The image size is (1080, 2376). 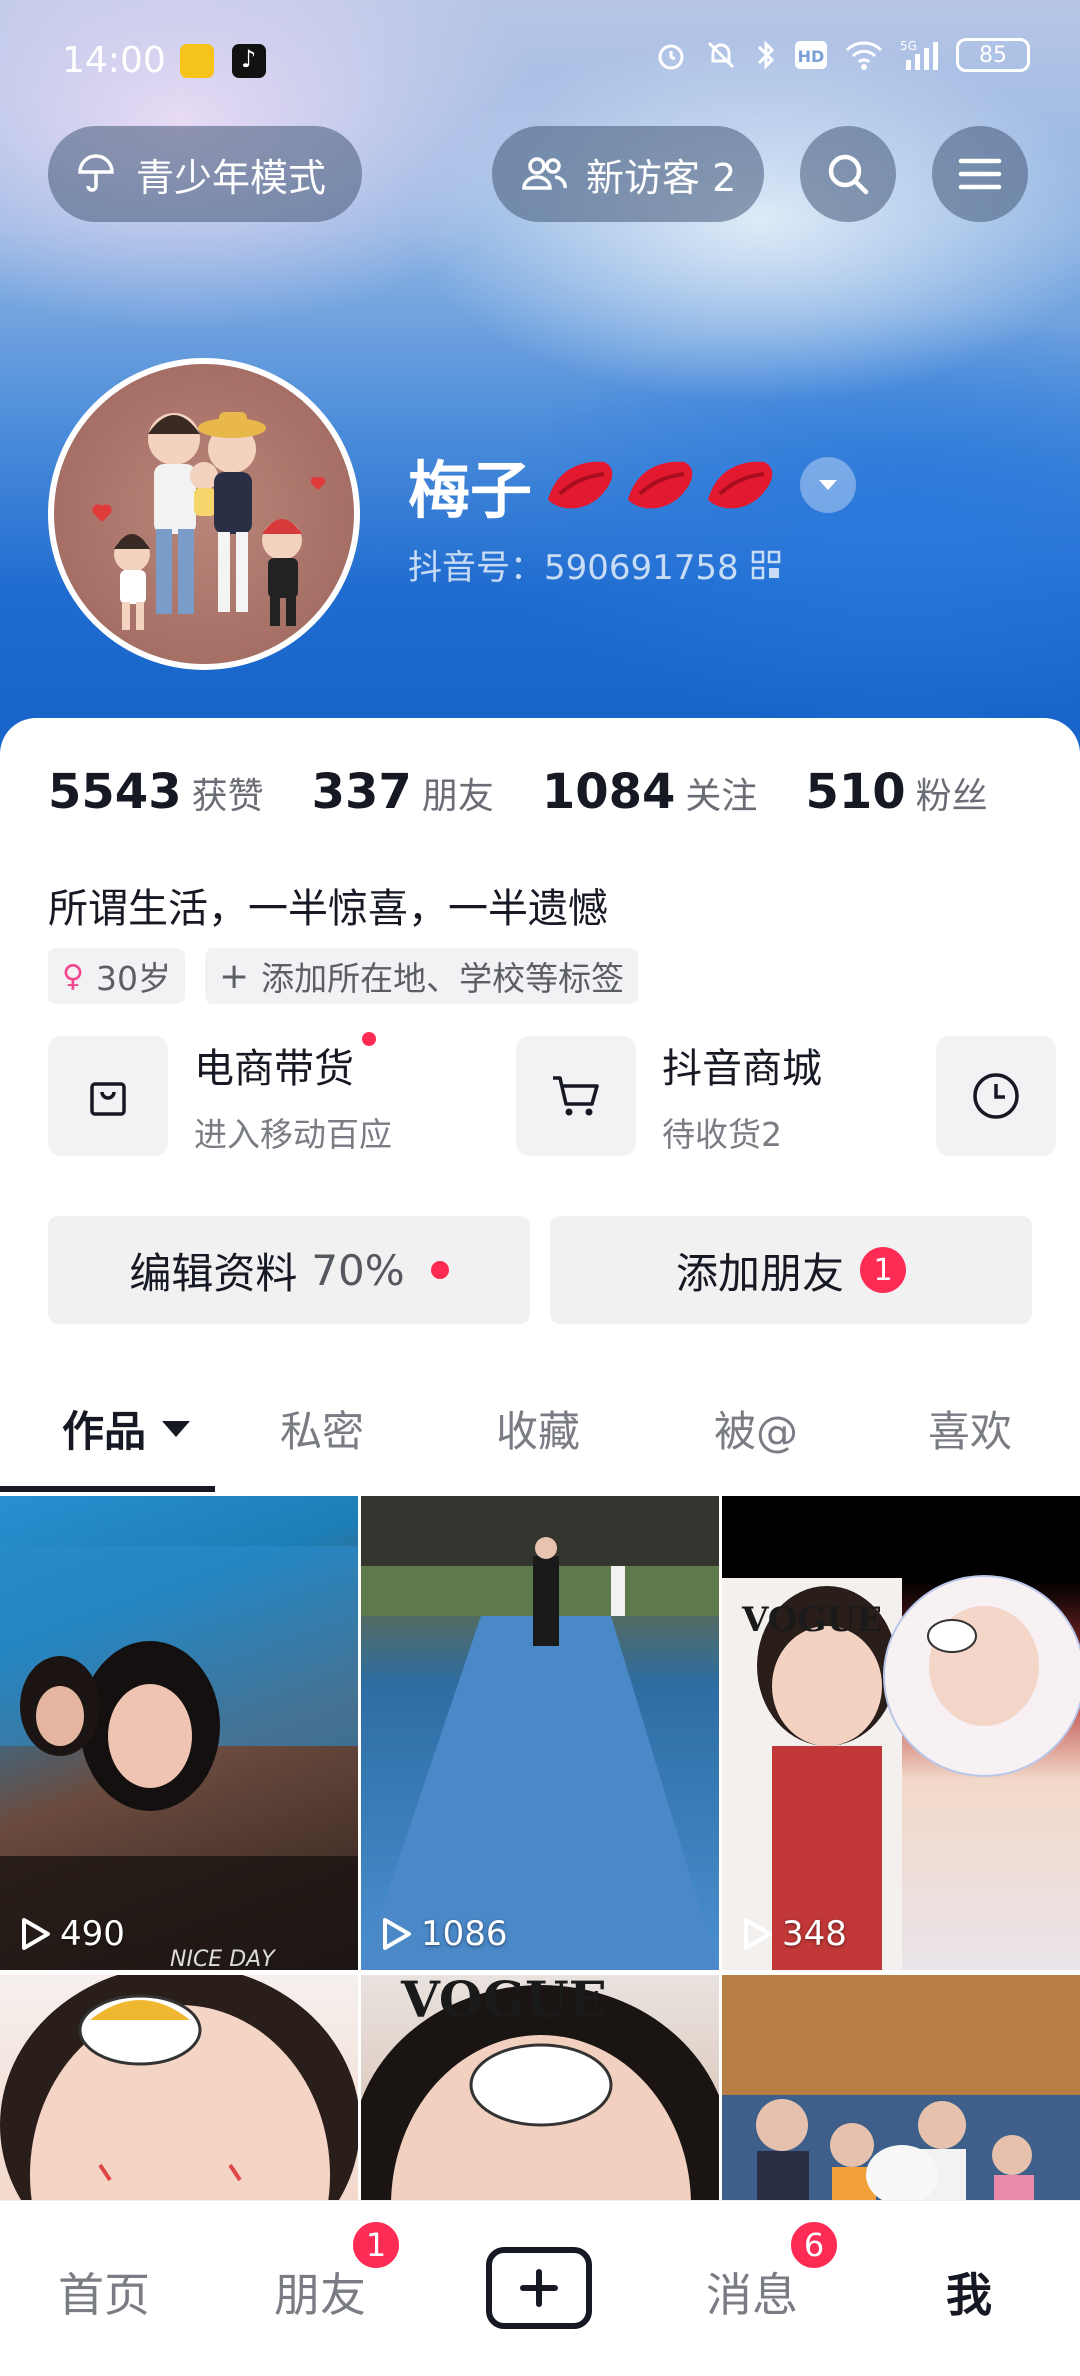 What do you see at coordinates (766, 55) in the screenshot?
I see `bluetooth-icon` at bounding box center [766, 55].